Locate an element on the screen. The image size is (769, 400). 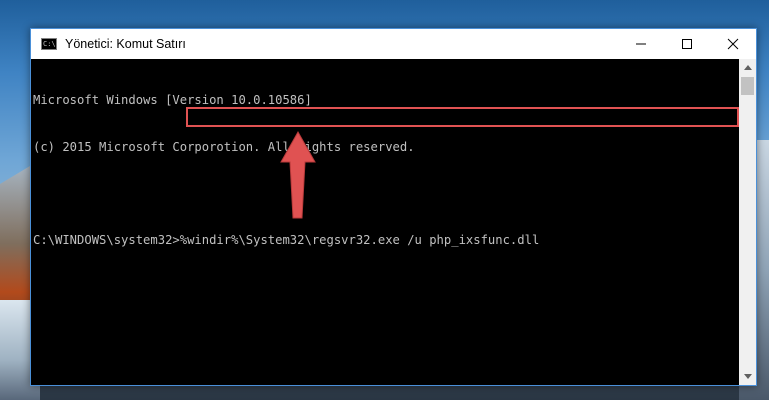
vertical-scrollbar is located at coordinates (747, 222).